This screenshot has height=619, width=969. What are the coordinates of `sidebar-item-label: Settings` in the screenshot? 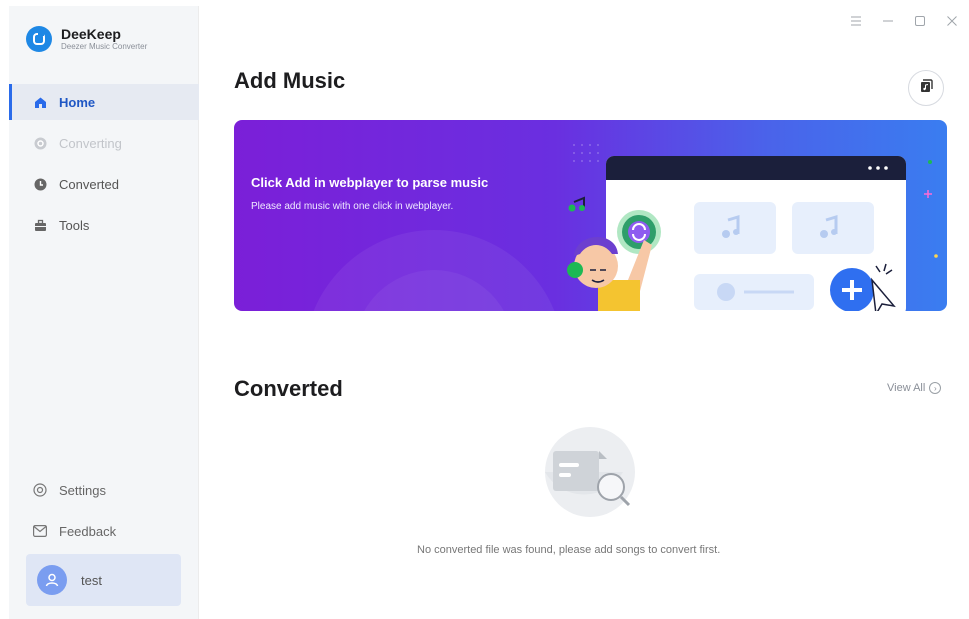 It's located at (82, 490).